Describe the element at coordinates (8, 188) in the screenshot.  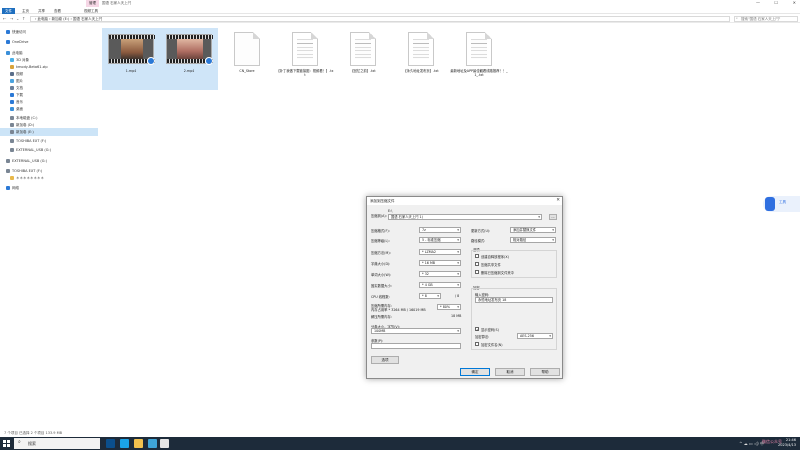
I see `network-icon` at that location.